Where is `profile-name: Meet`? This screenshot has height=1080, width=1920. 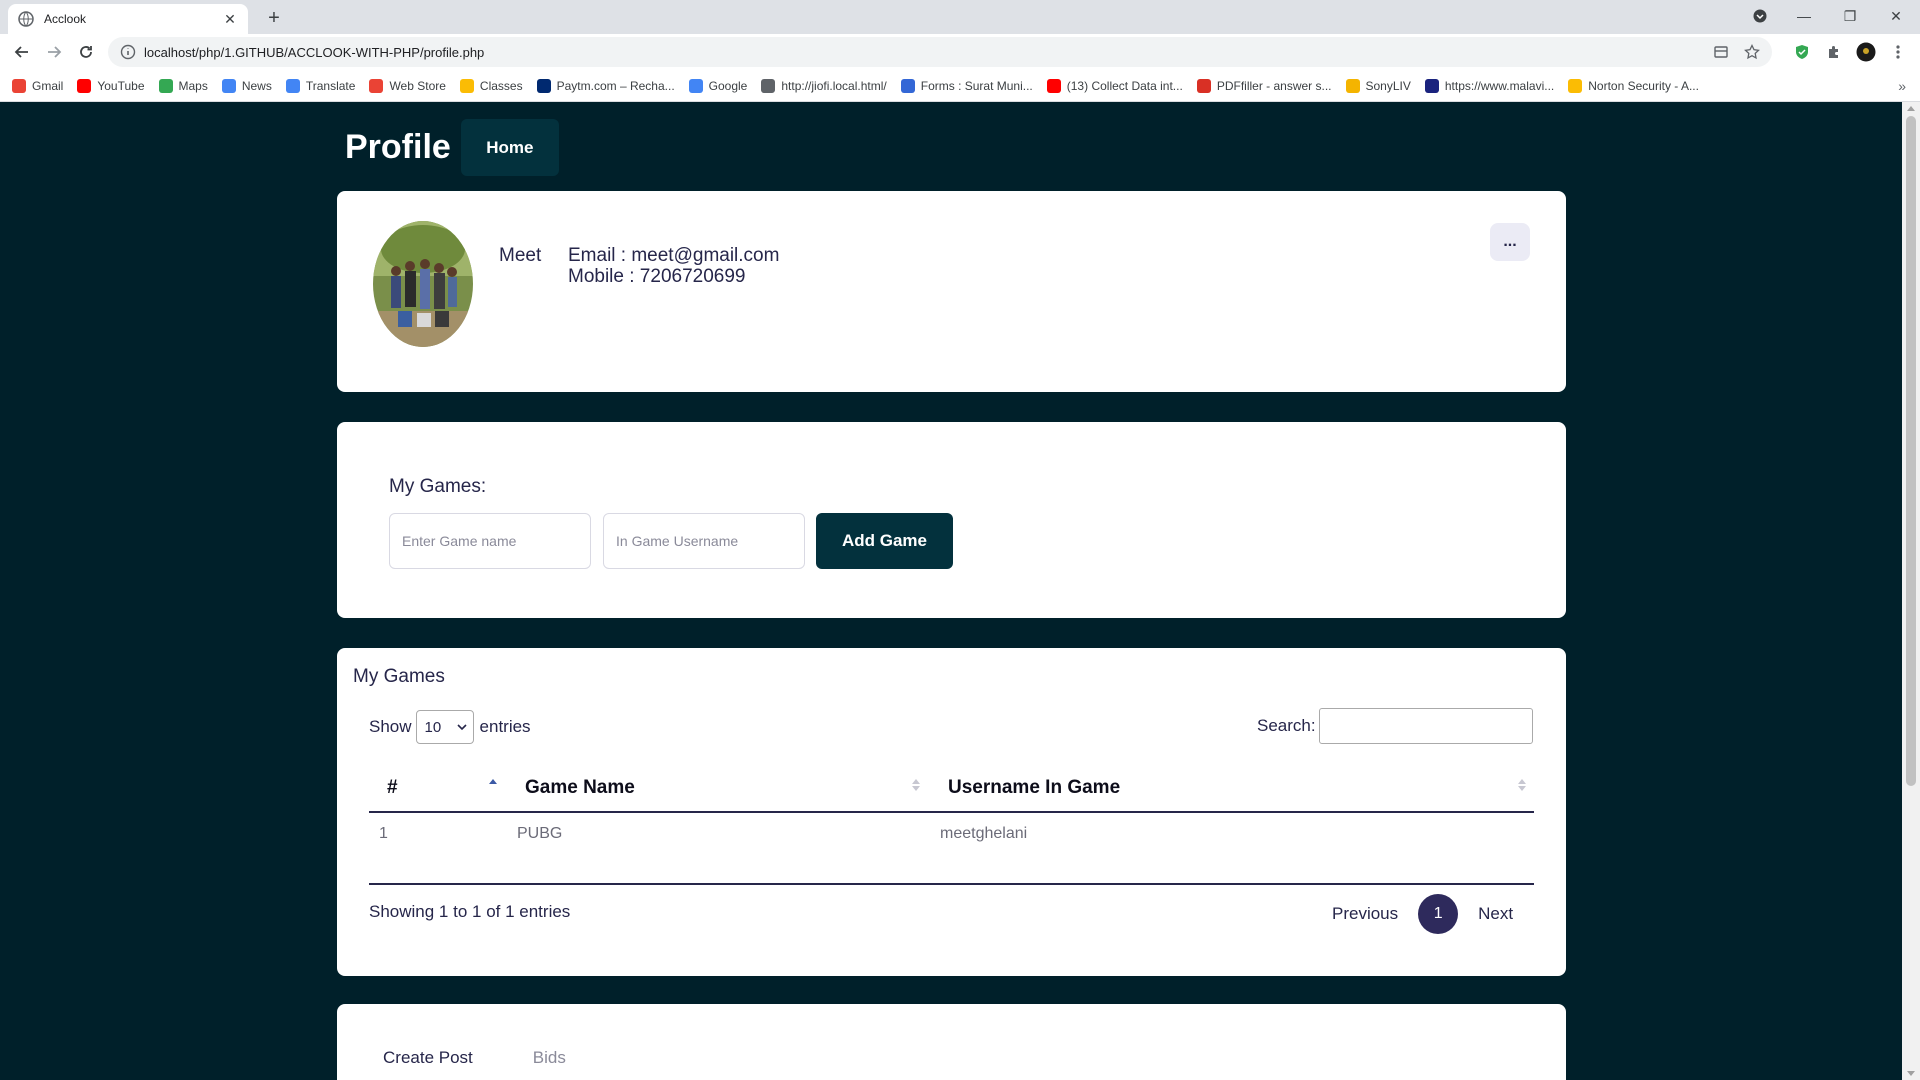
profile-name: Meet is located at coordinates (520, 255).